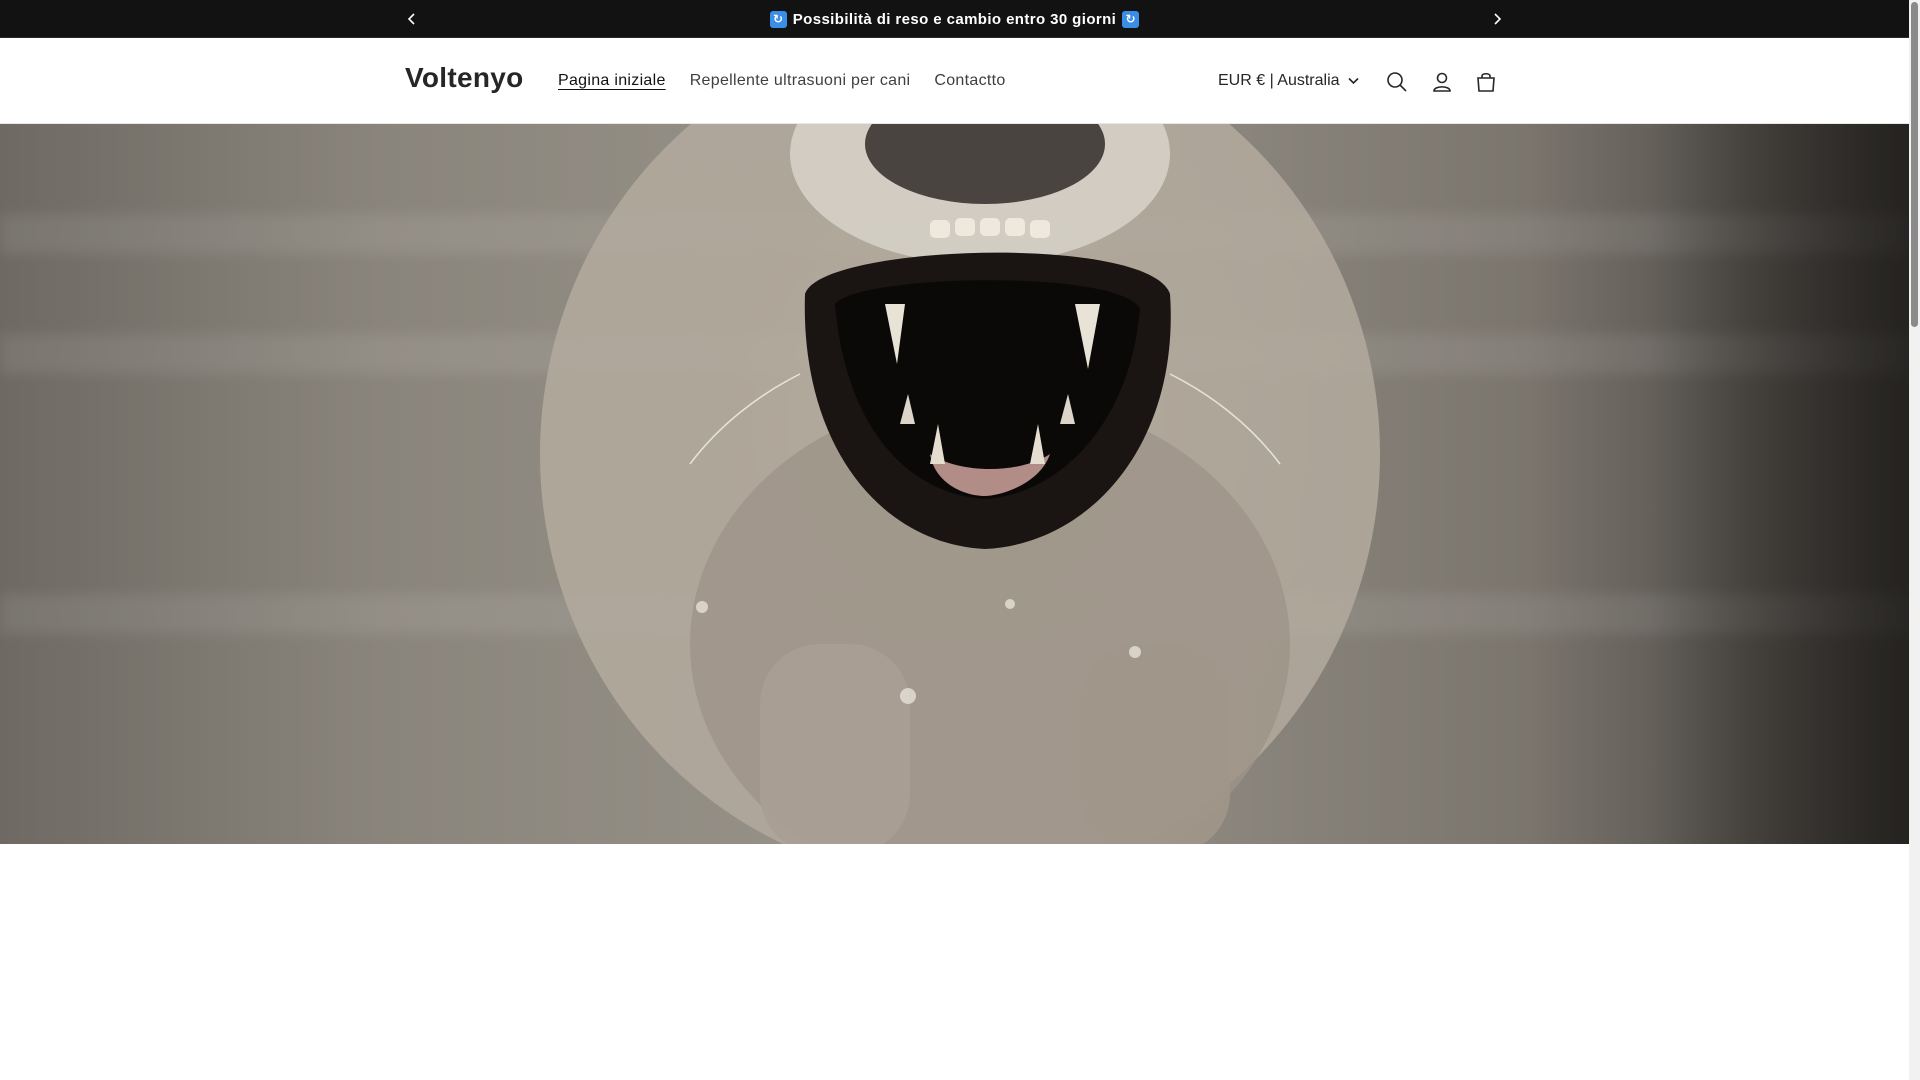 The width and height of the screenshot is (1920, 1080). Describe the element at coordinates (1279, 80) in the screenshot. I see `locale-label: EUR € | Australia` at that location.